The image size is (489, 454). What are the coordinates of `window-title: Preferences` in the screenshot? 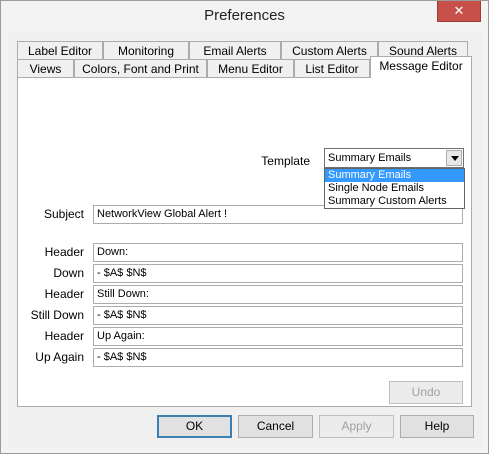 It's located at (244, 15).